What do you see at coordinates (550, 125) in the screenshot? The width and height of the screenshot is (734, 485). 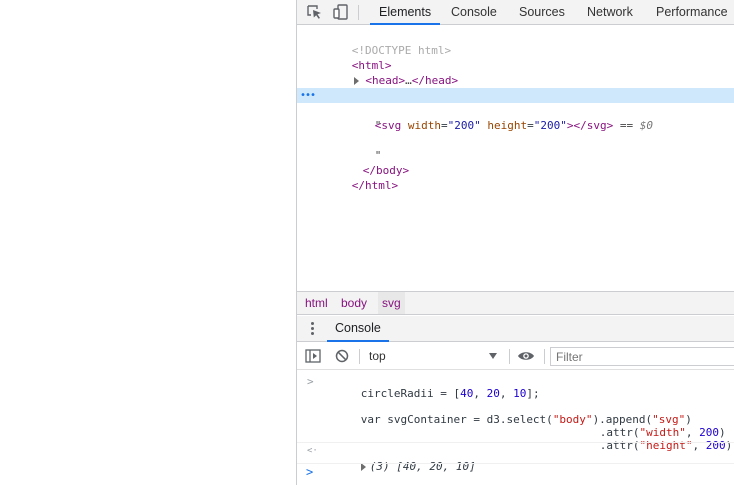 I see `svg-height-value: "200"` at bounding box center [550, 125].